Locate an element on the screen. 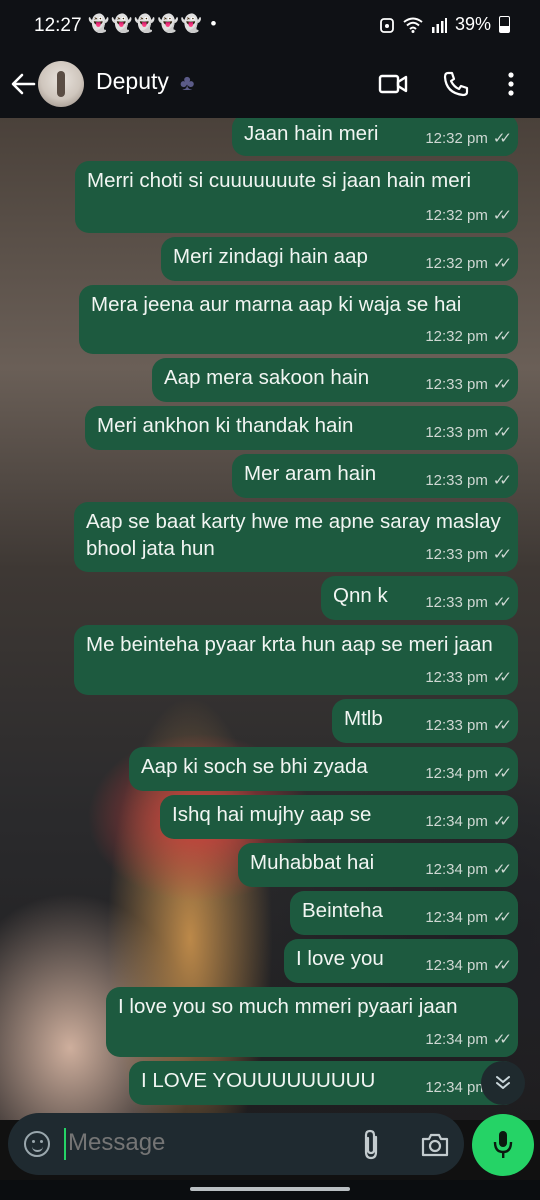 This screenshot has width=540, height=1200. message-text: Ishq hai mujhy aap se is located at coordinates (272, 814).